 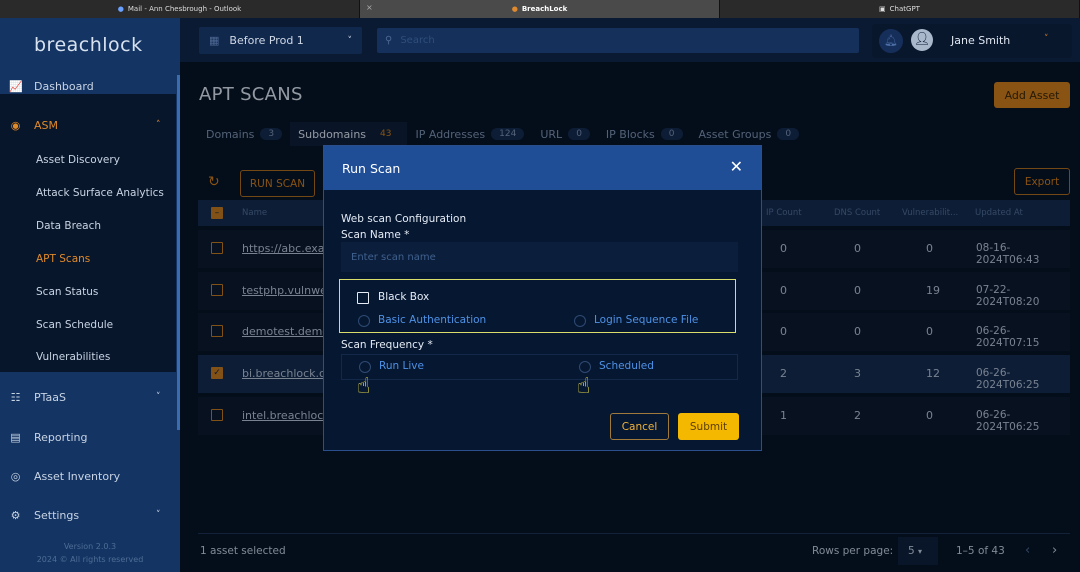 What do you see at coordinates (214, 40) in the screenshot?
I see `building-icon: ▦` at bounding box center [214, 40].